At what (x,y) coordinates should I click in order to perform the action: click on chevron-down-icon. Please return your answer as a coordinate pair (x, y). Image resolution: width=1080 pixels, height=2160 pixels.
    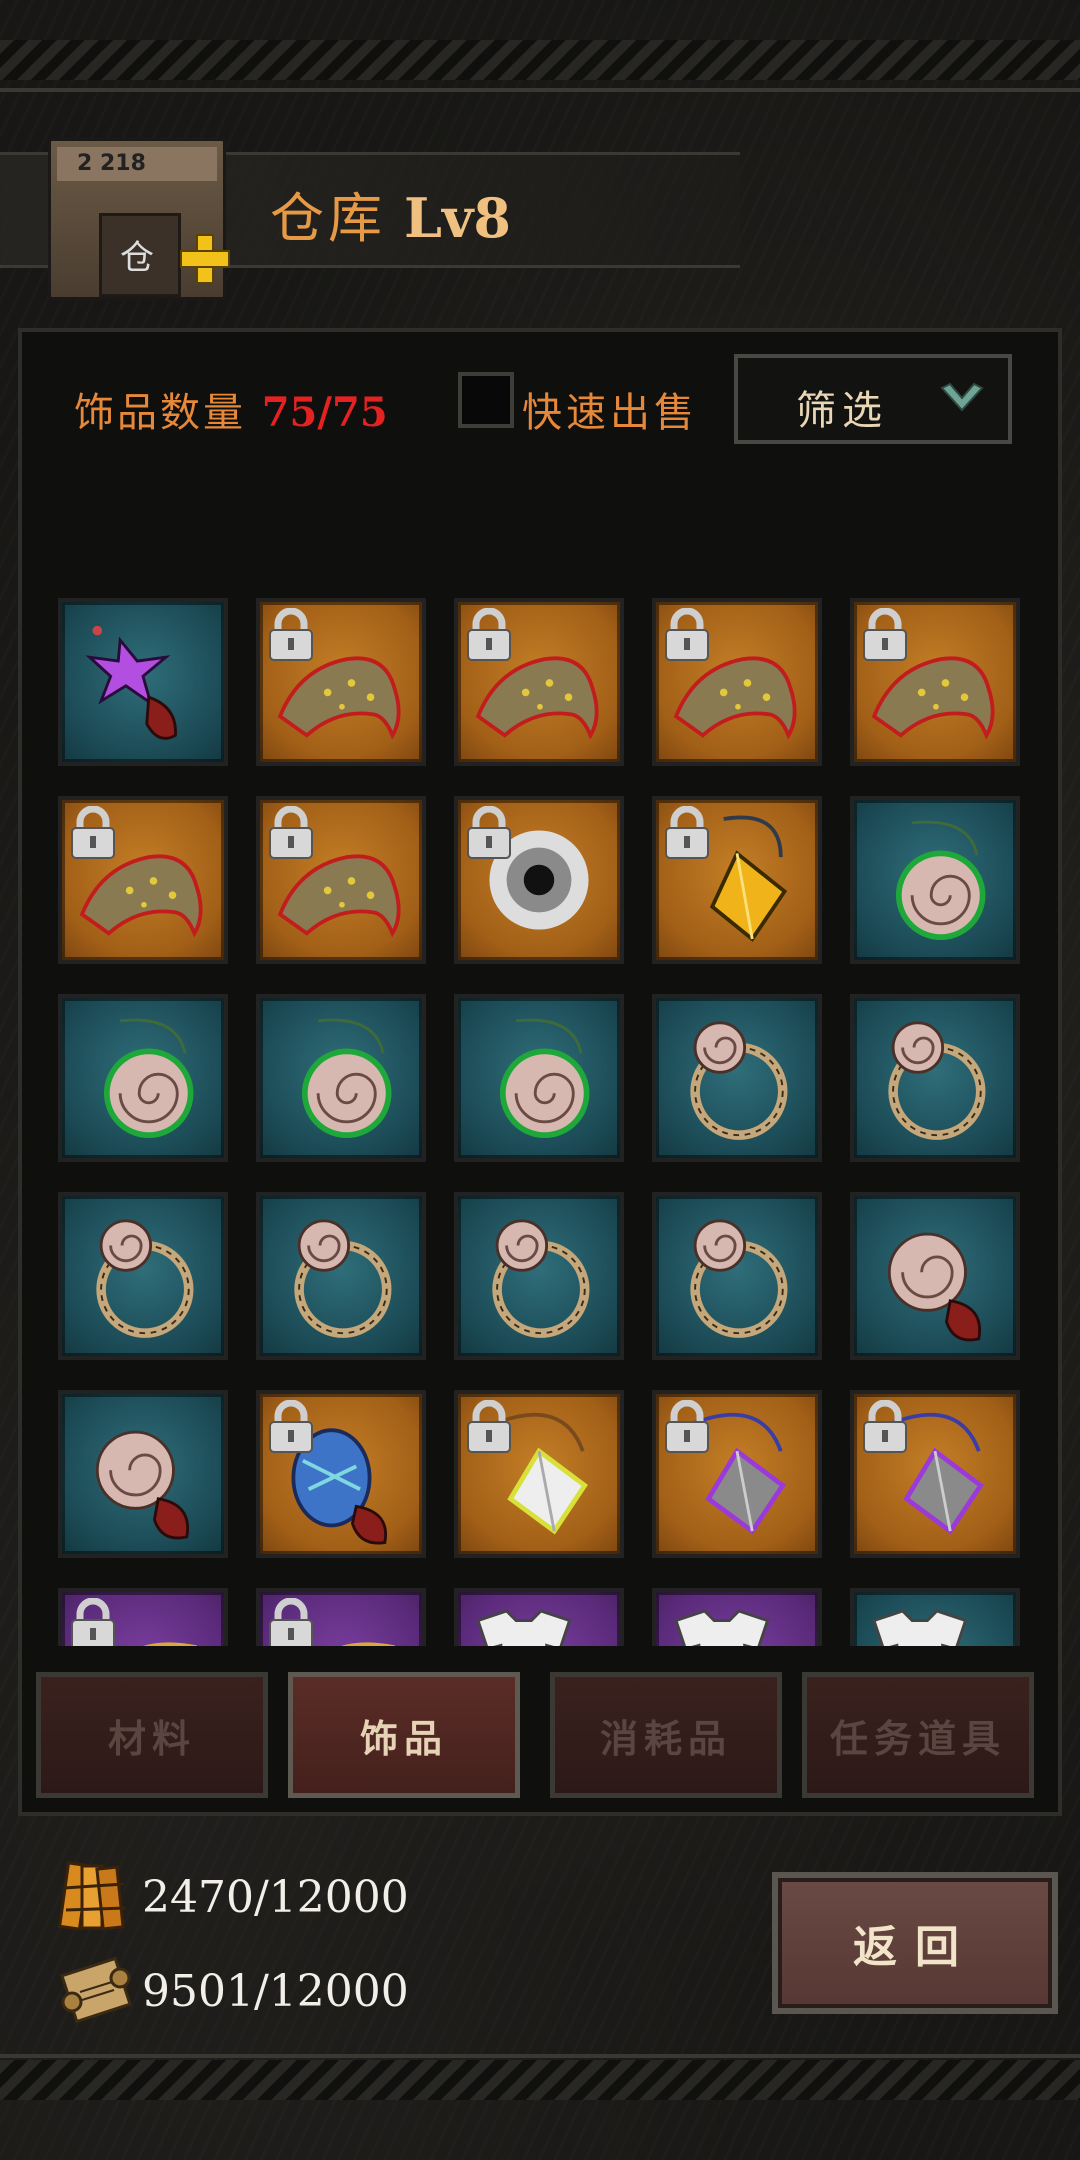
    Looking at the image, I should click on (961, 400).